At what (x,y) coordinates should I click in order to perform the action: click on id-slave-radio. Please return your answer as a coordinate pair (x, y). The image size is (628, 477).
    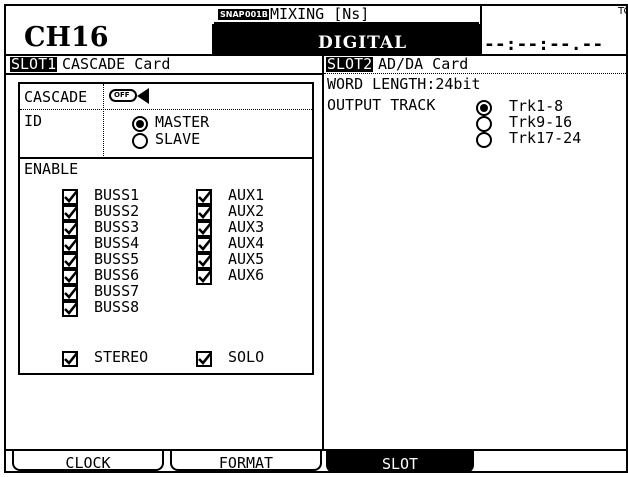
    Looking at the image, I should click on (140, 141).